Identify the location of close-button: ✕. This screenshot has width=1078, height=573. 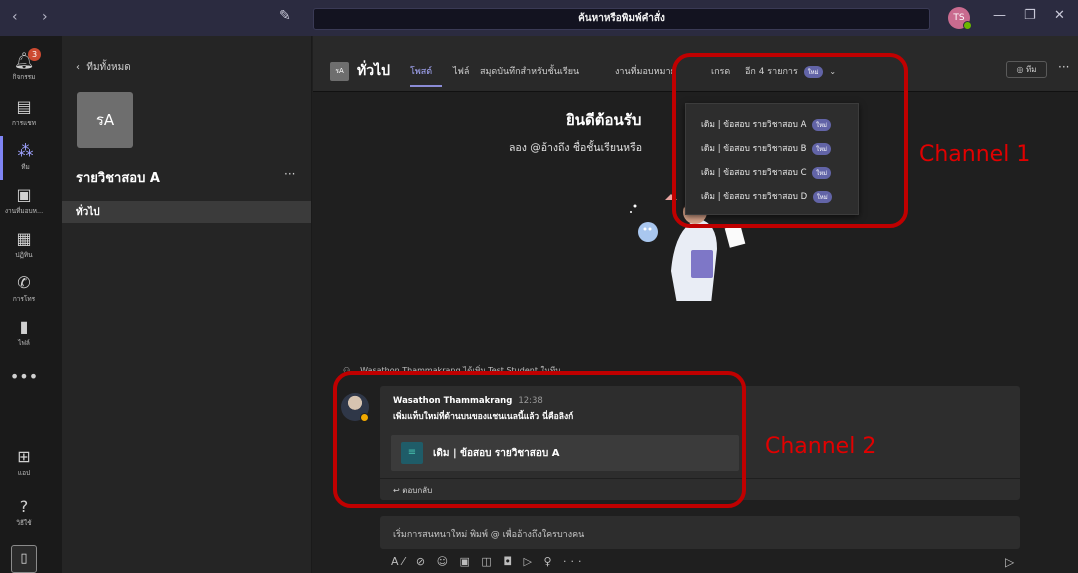
(1059, 15).